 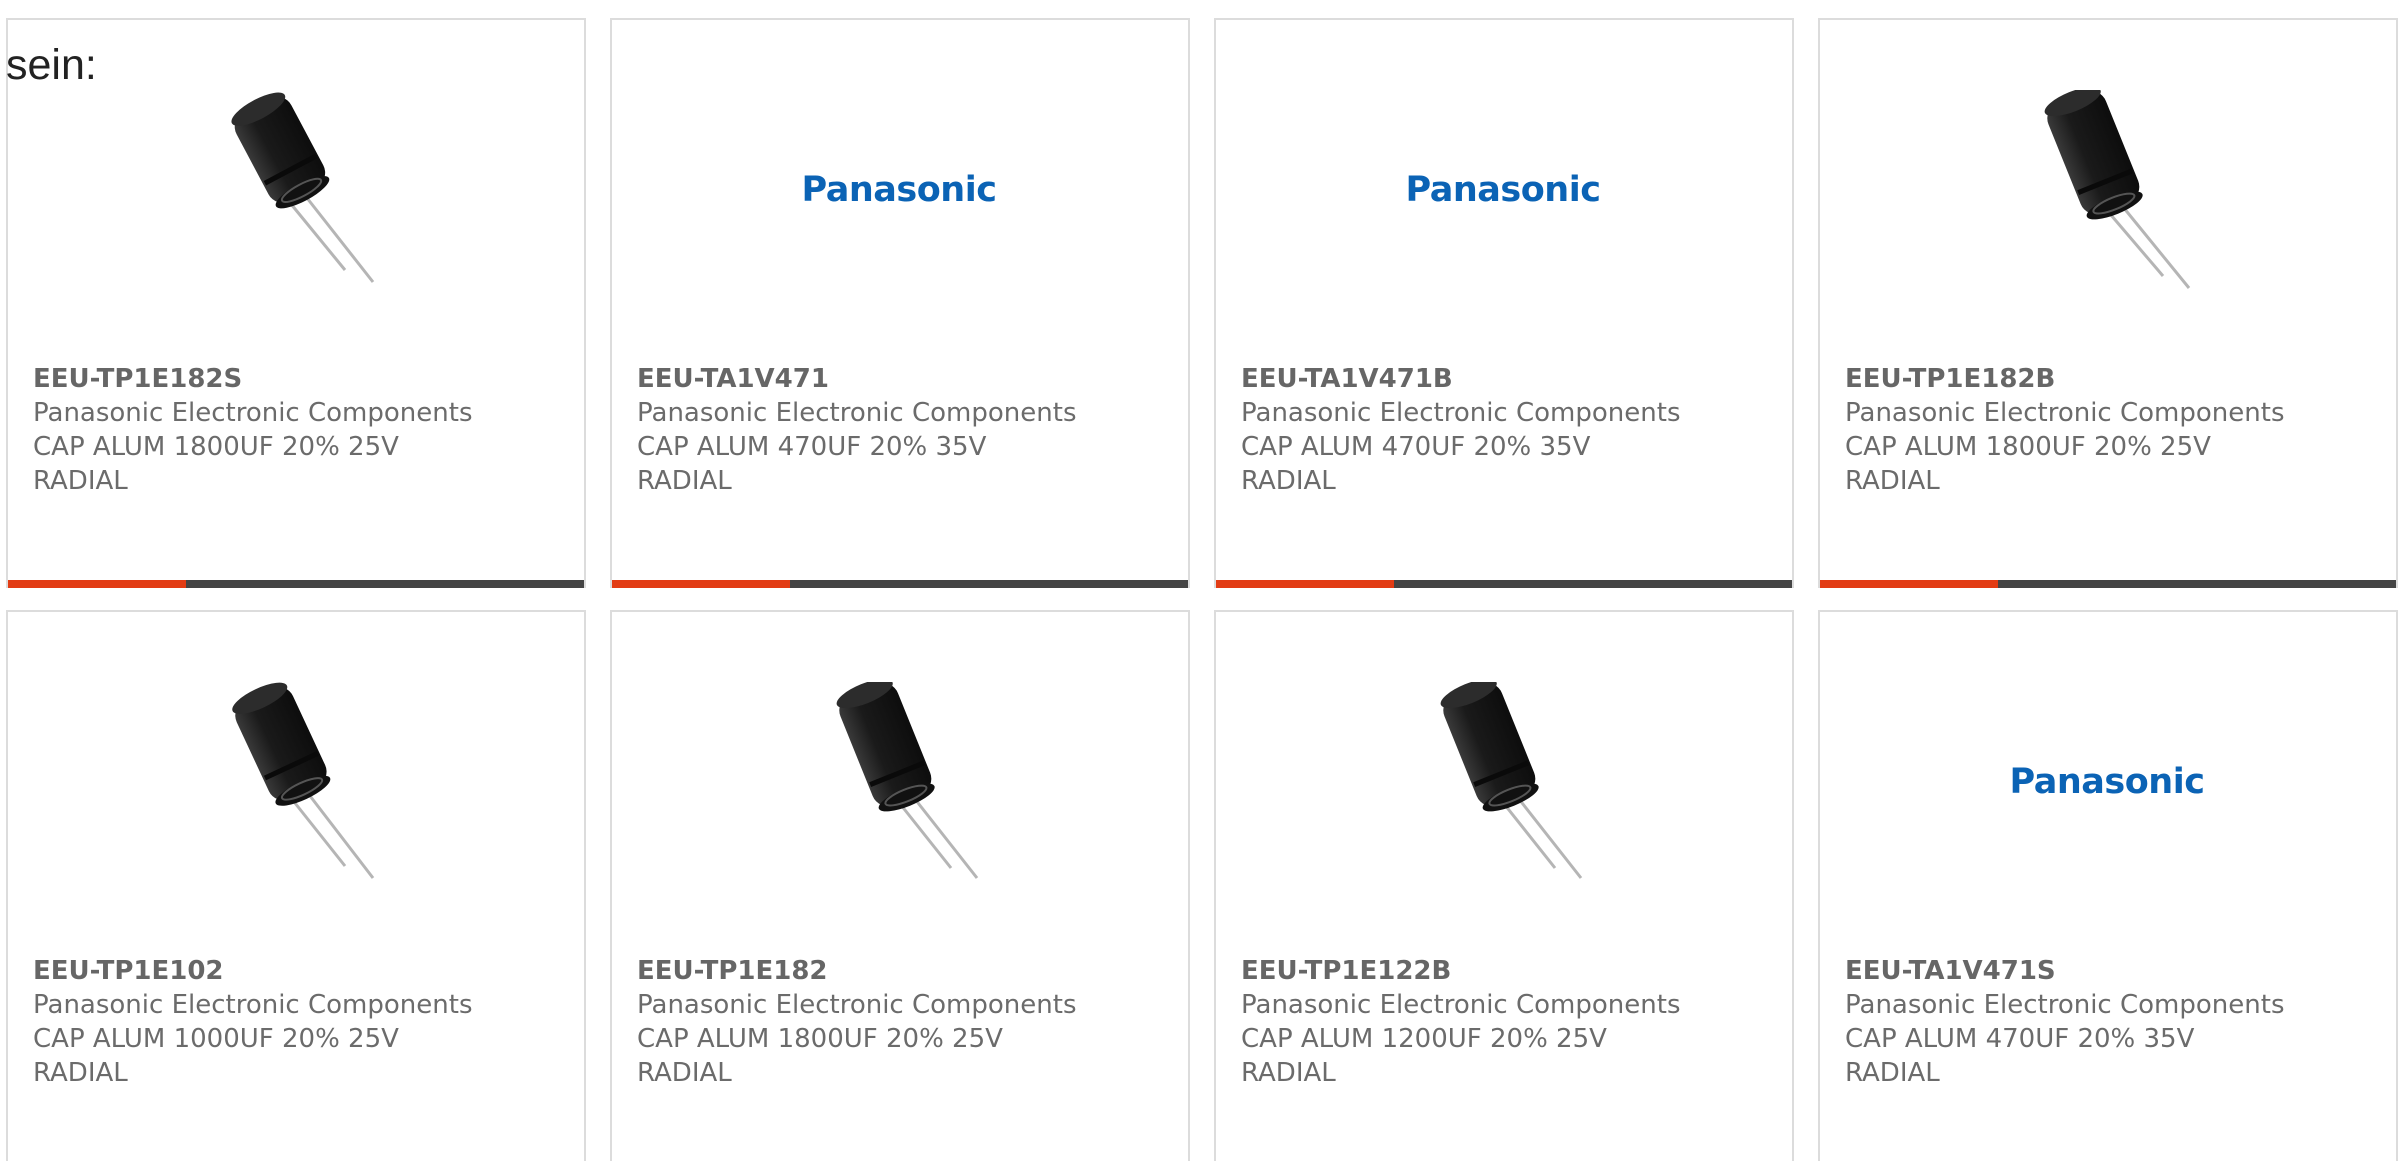 I want to click on intro-text: sein:, so click(x=51, y=65).